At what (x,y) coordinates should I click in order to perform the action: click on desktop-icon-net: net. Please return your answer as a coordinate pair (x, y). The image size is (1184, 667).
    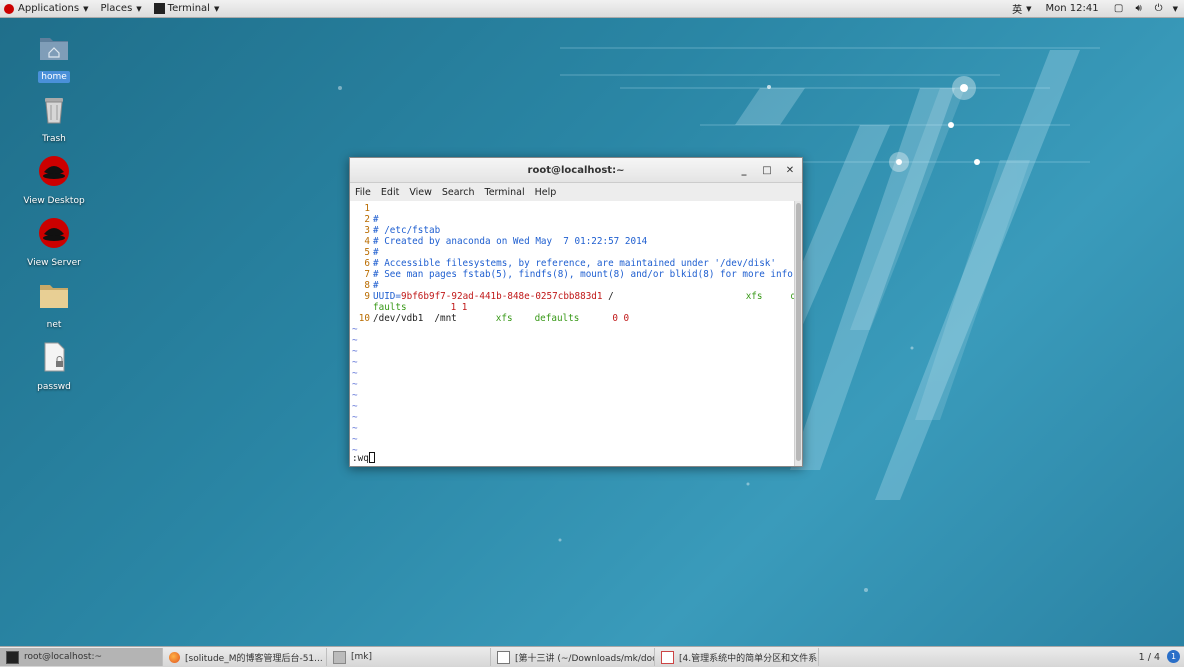
    Looking at the image, I should click on (54, 304).